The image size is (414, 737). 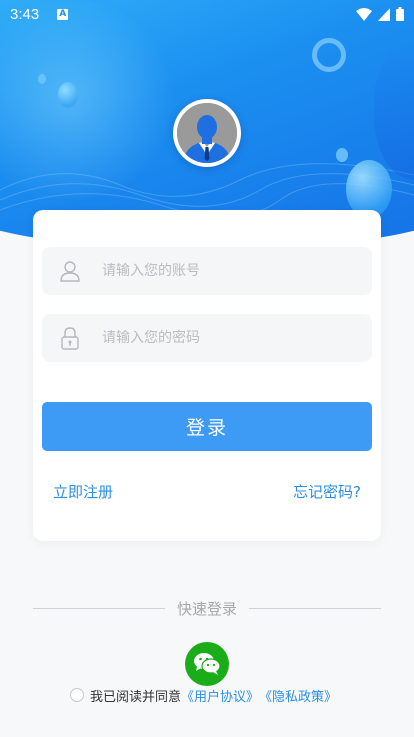 I want to click on battery-icon, so click(x=400, y=14).